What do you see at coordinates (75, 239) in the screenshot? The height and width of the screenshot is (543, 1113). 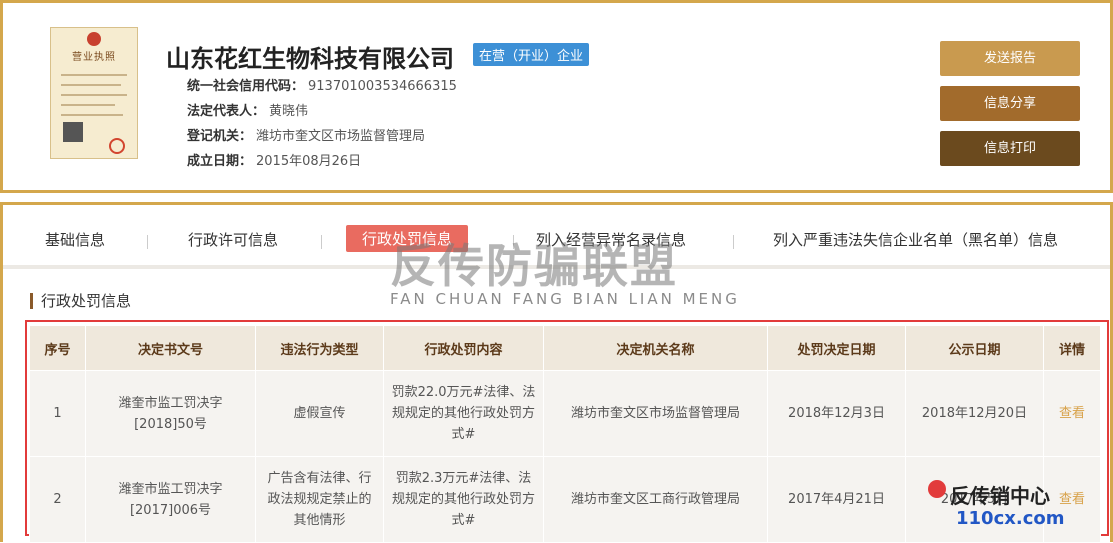 I see `tab-basic-info: 基础信息` at bounding box center [75, 239].